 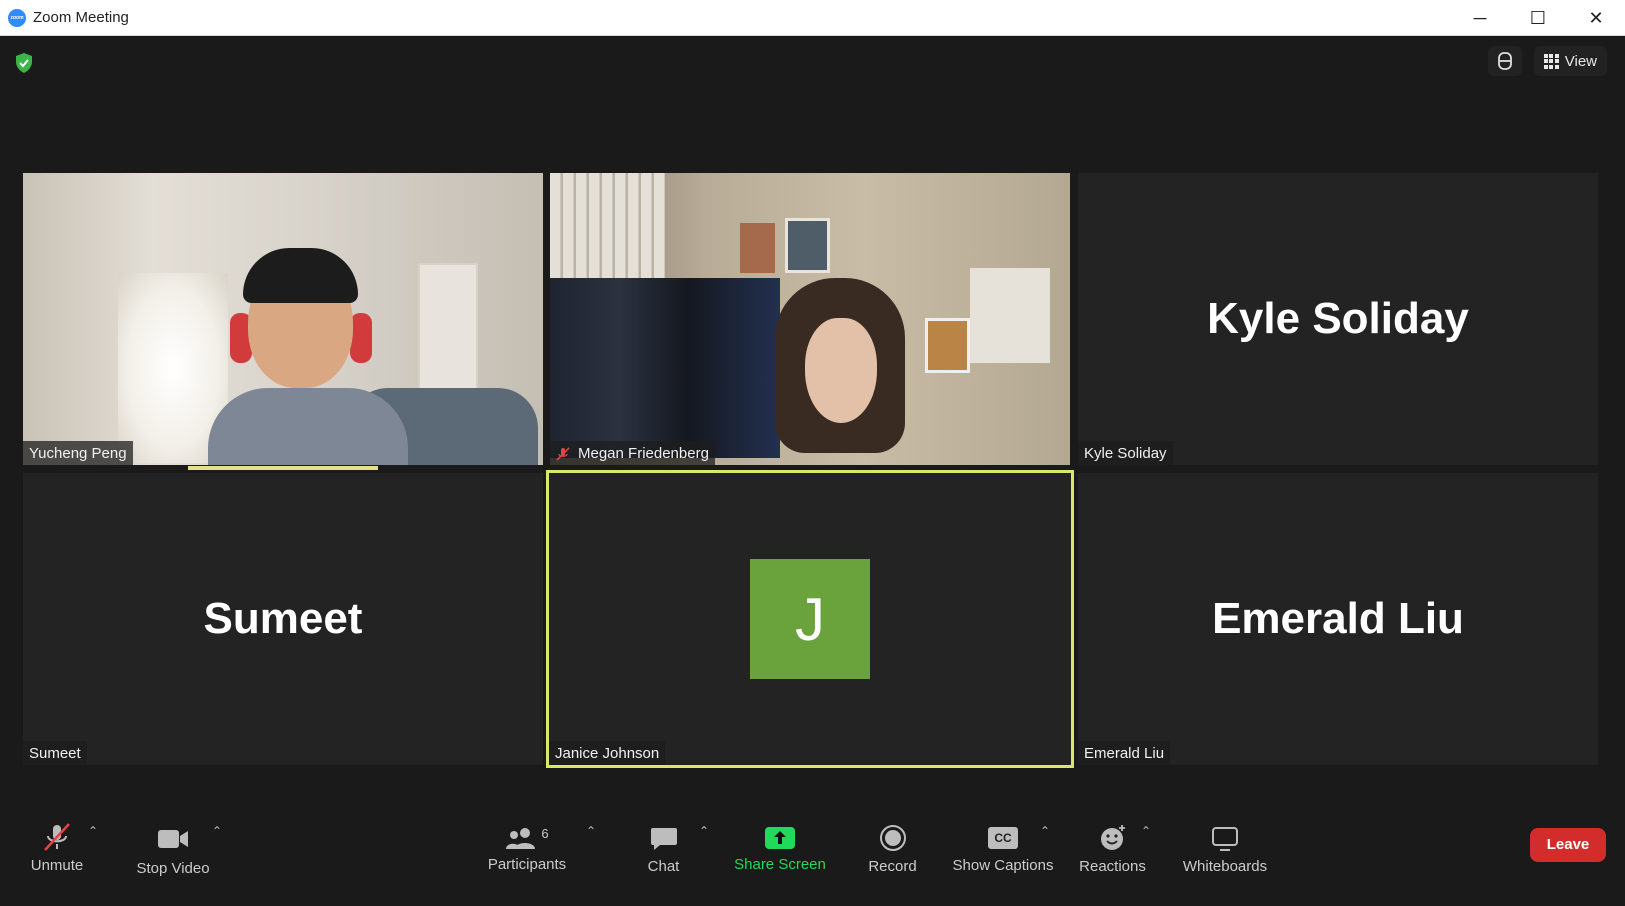 I want to click on maximize-icon: ☐, so click(x=1538, y=17).